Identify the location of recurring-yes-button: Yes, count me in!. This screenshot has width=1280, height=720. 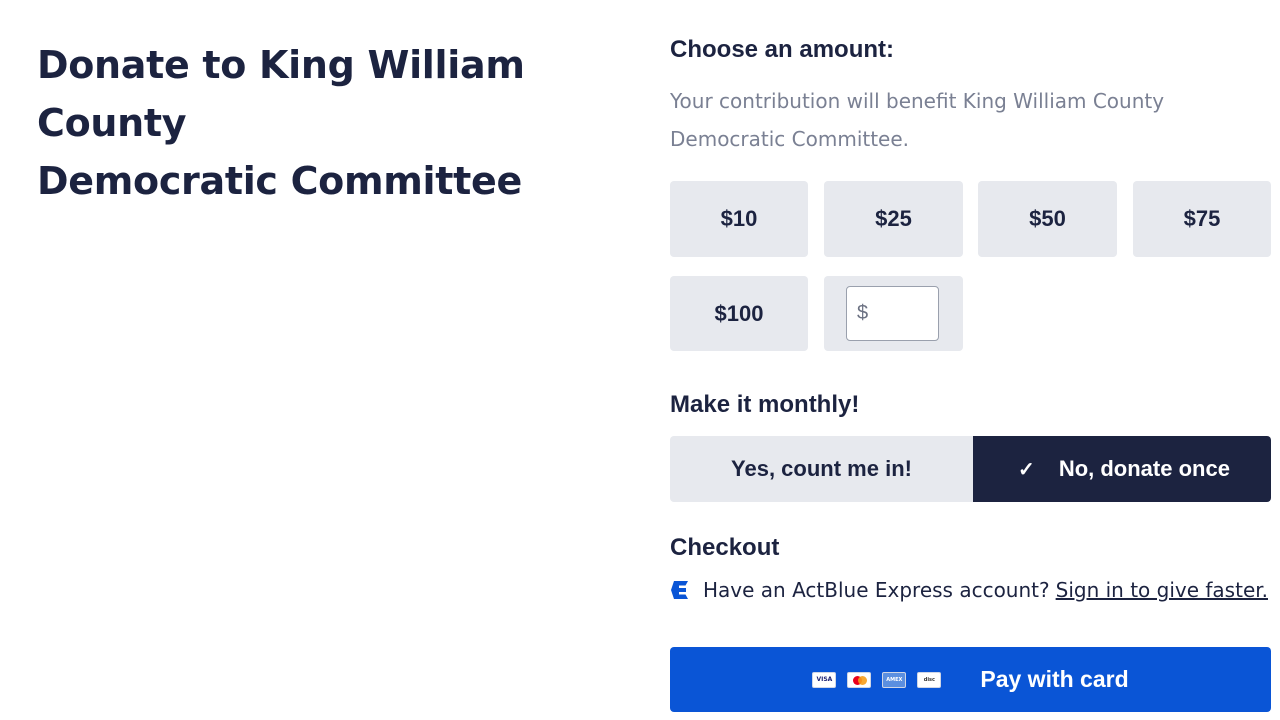
(821, 469).